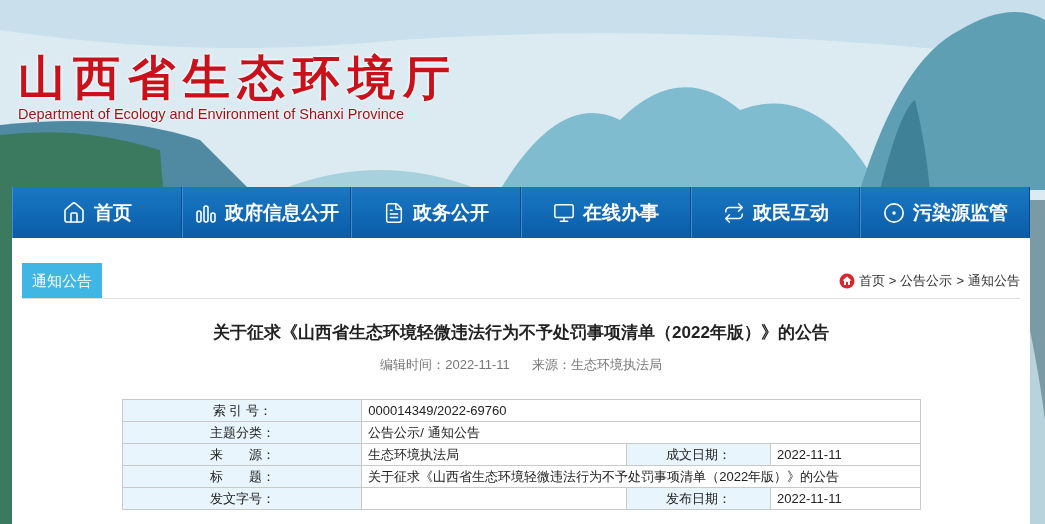  What do you see at coordinates (733, 212) in the screenshot?
I see `exchange-icon` at bounding box center [733, 212].